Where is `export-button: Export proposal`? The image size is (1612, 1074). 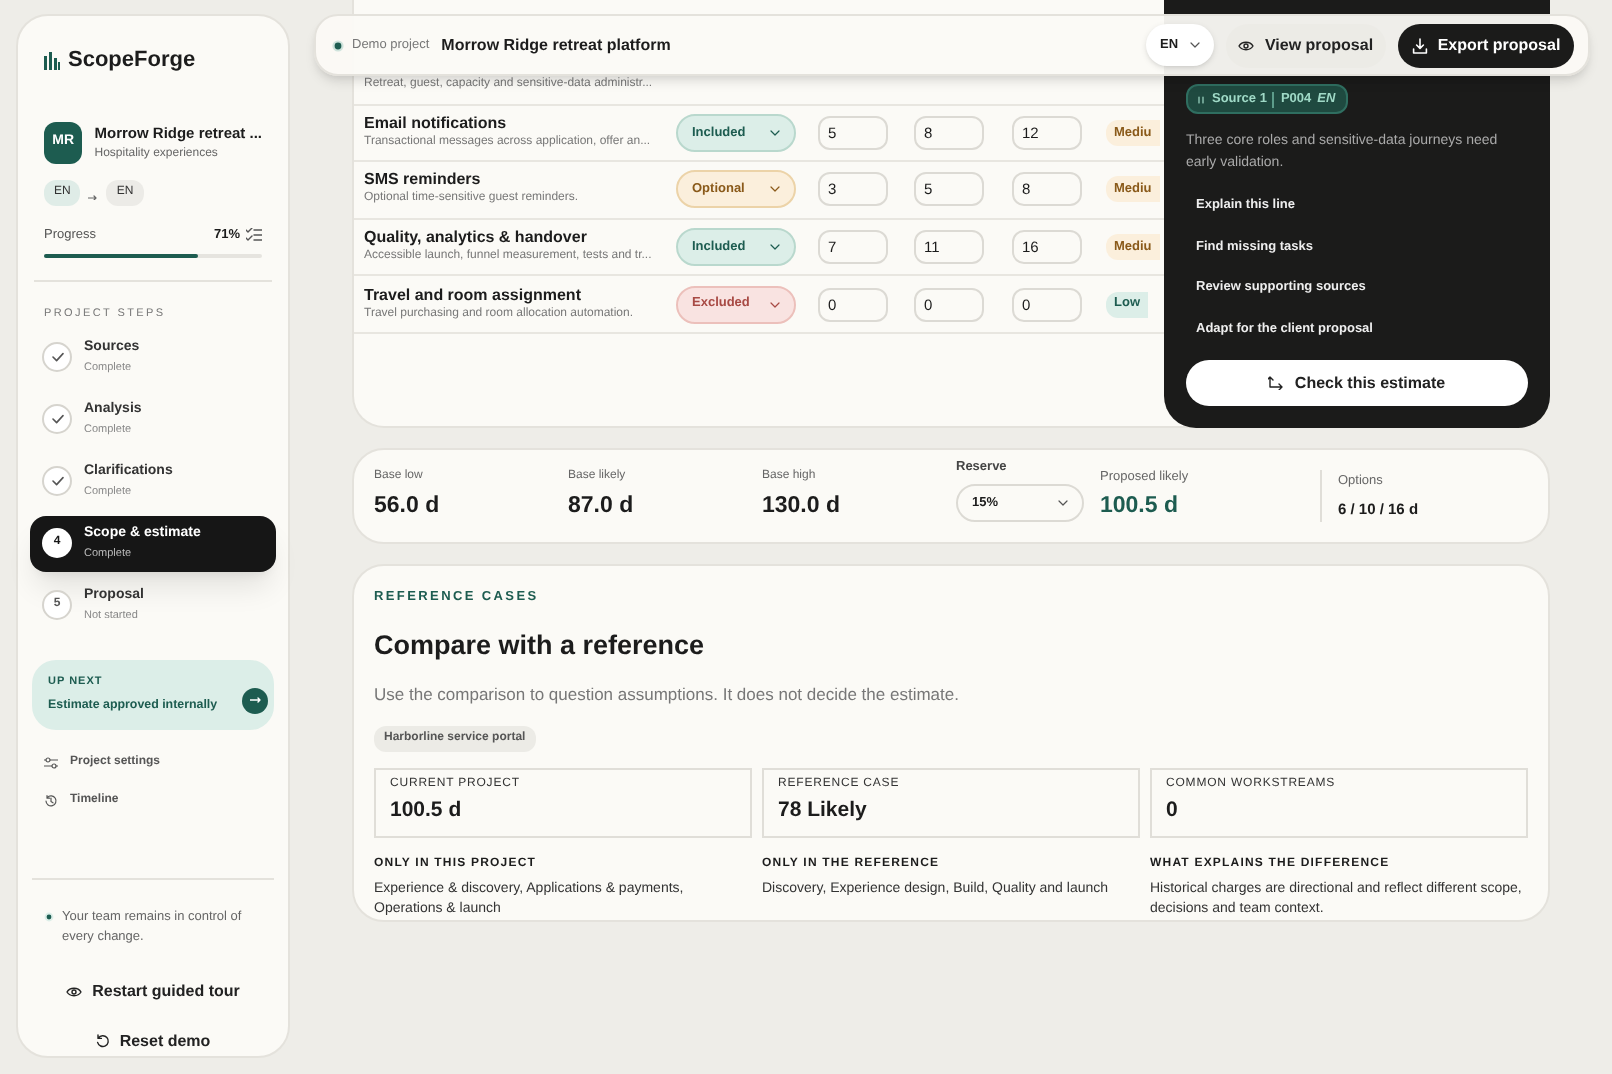 export-button: Export proposal is located at coordinates (1486, 45).